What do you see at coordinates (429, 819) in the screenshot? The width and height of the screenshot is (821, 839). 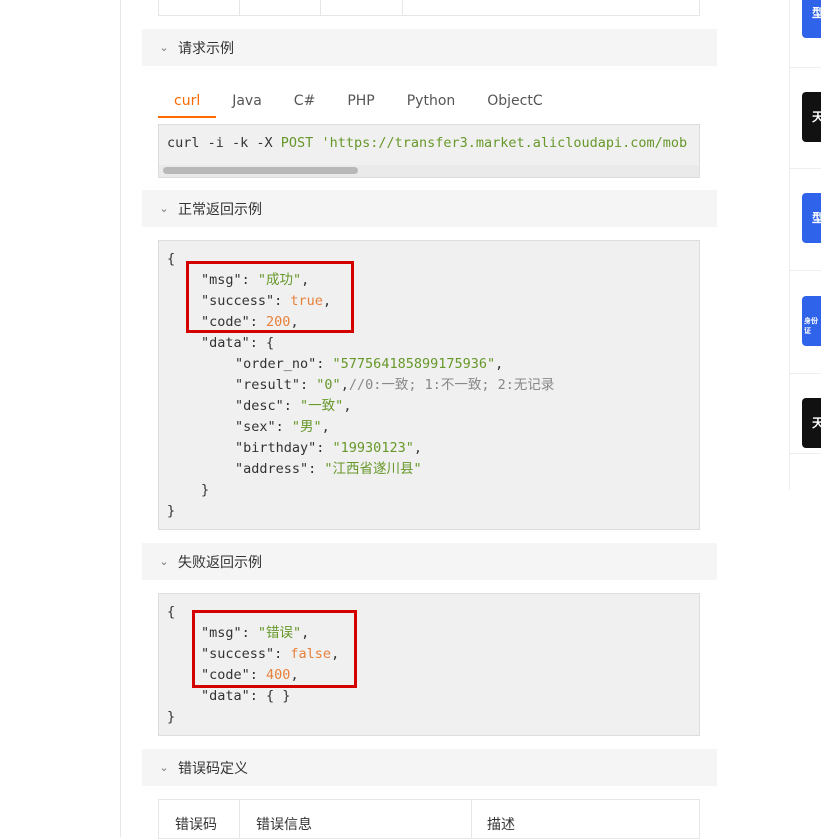 I see `error-code-table: 错误码 错误信息 描述` at bounding box center [429, 819].